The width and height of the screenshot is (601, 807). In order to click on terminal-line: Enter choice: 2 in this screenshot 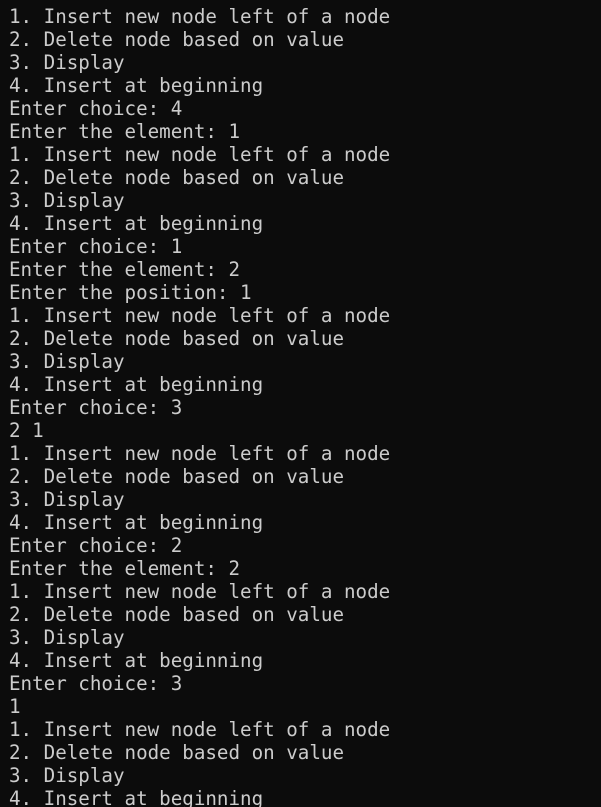, I will do `click(96, 545)`.